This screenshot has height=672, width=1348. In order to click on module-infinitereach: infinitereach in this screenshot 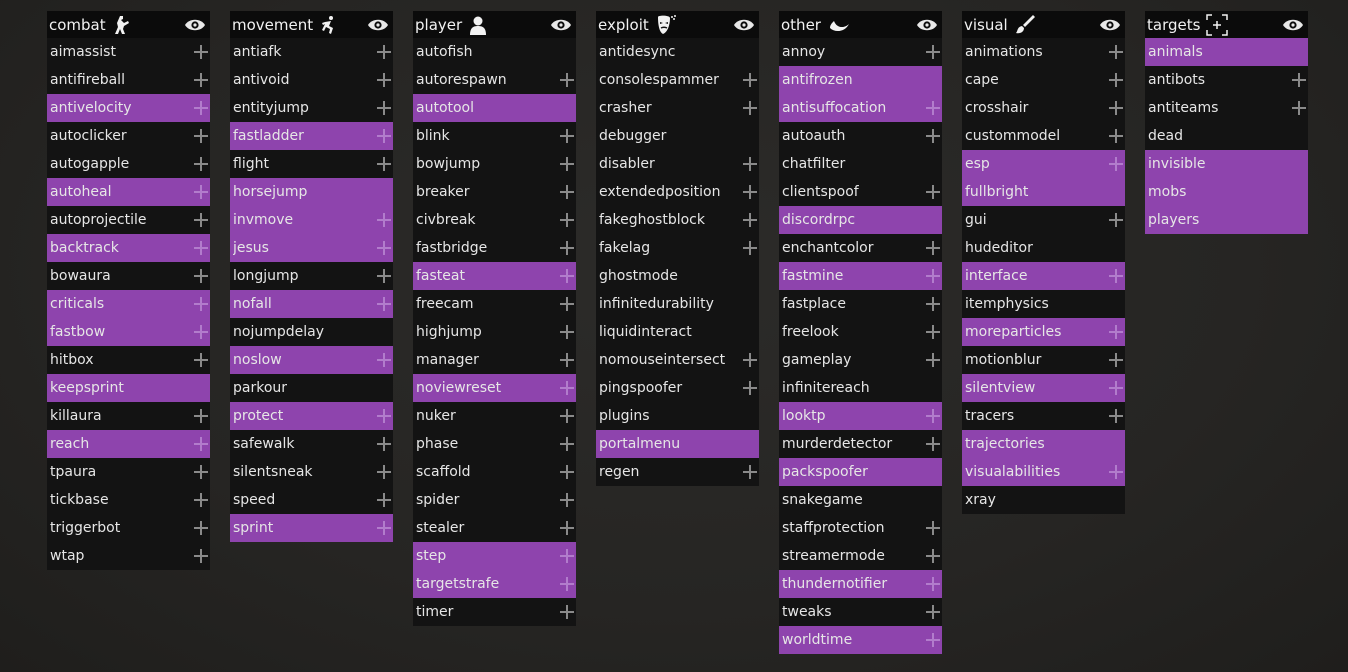, I will do `click(860, 388)`.